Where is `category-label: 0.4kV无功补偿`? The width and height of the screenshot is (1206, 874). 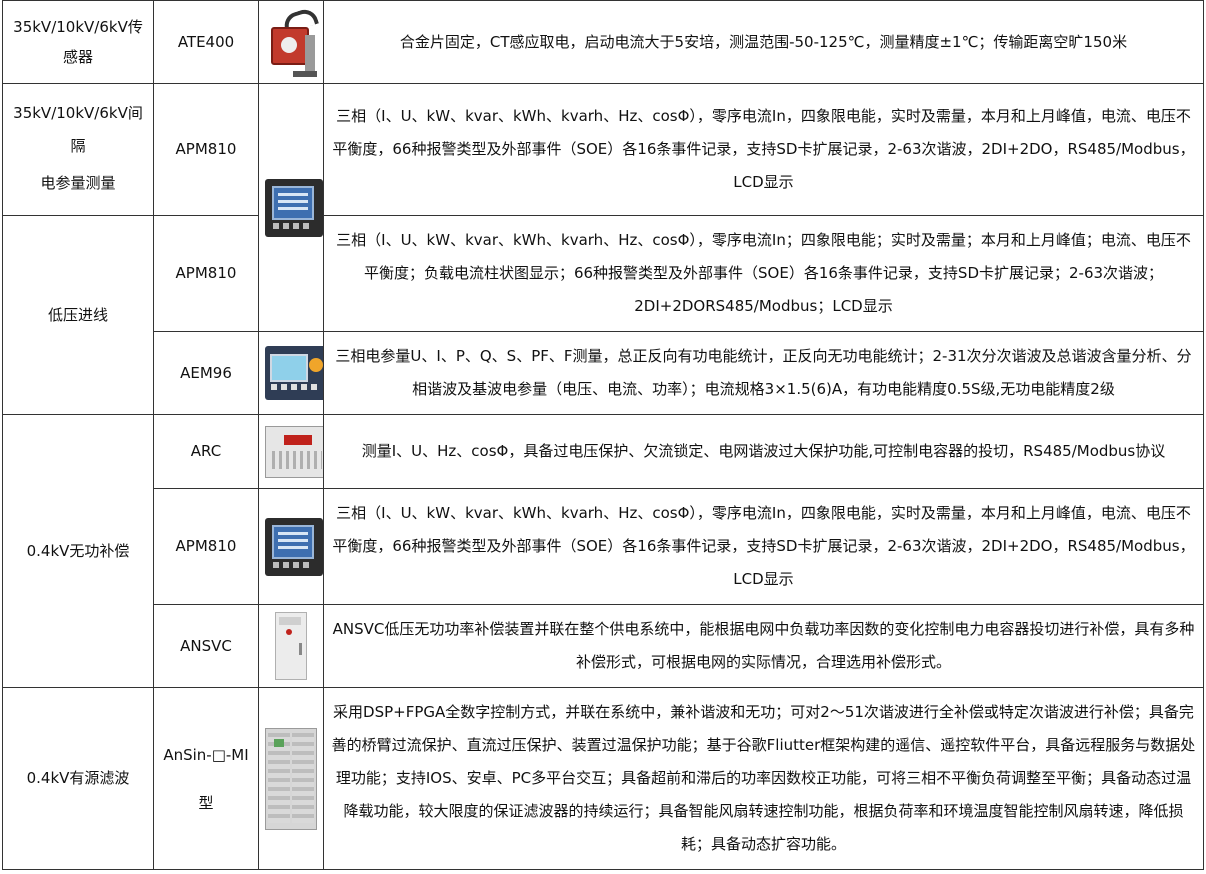
category-label: 0.4kV无功补偿 is located at coordinates (78, 550).